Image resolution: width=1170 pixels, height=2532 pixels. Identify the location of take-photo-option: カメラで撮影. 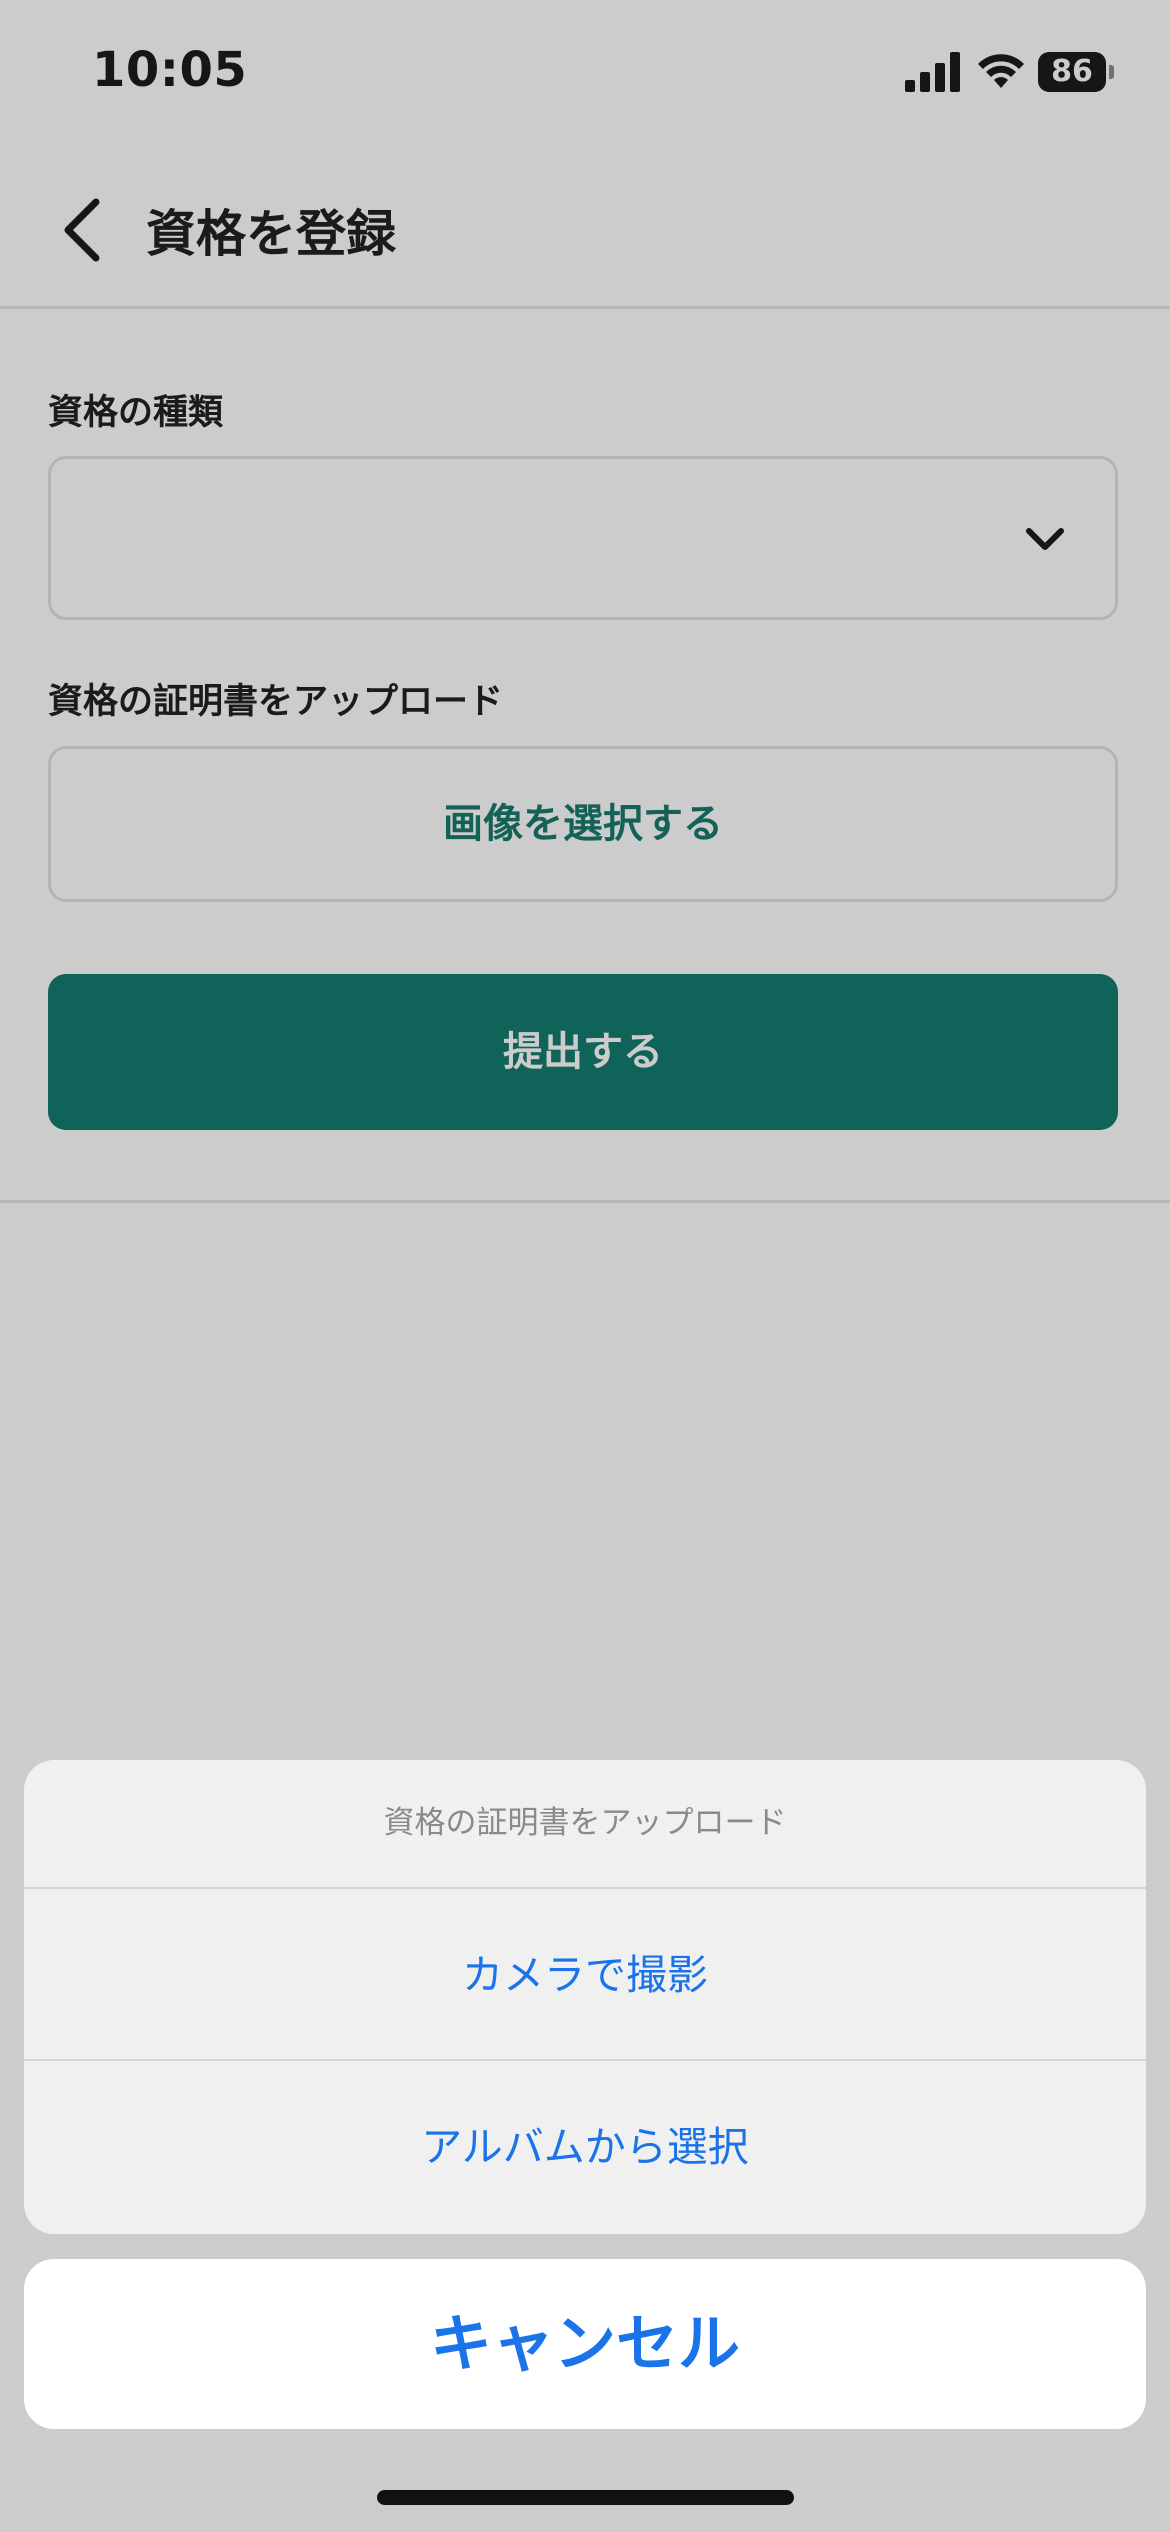
(585, 1973).